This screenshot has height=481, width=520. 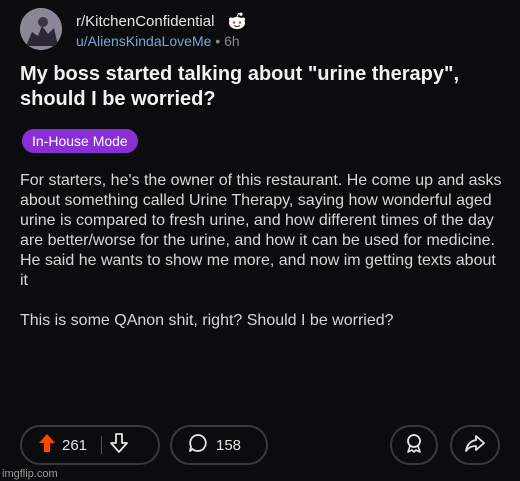 I want to click on comments-button: 158, so click(x=219, y=445).